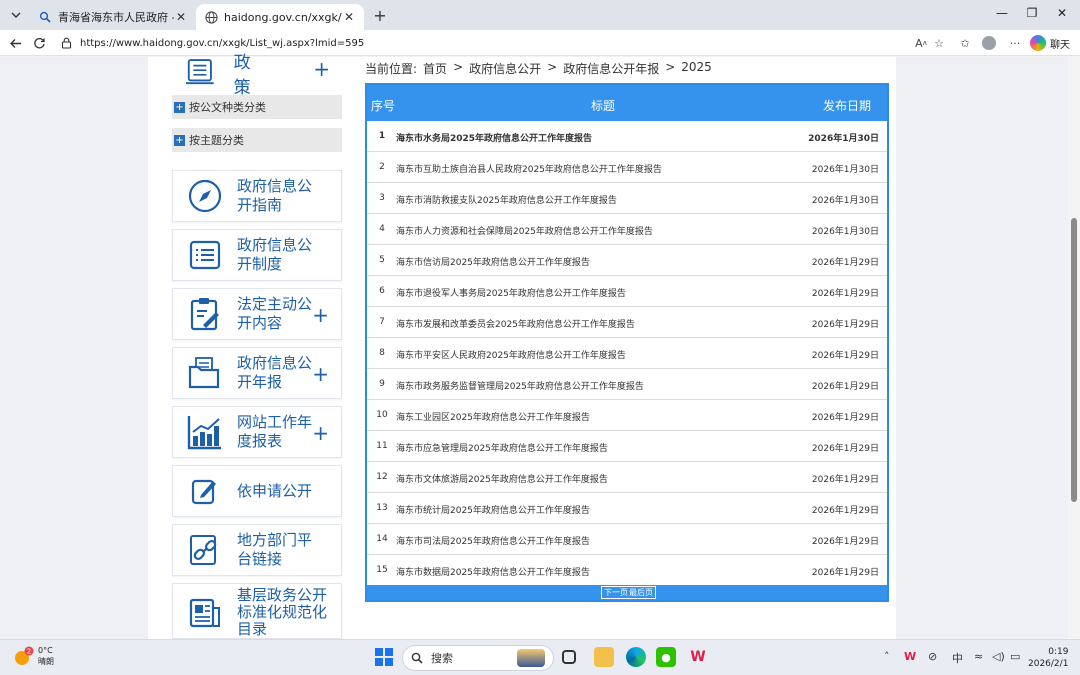 This screenshot has height=675, width=1080. What do you see at coordinates (989, 43) in the screenshot?
I see `profile-avatar` at bounding box center [989, 43].